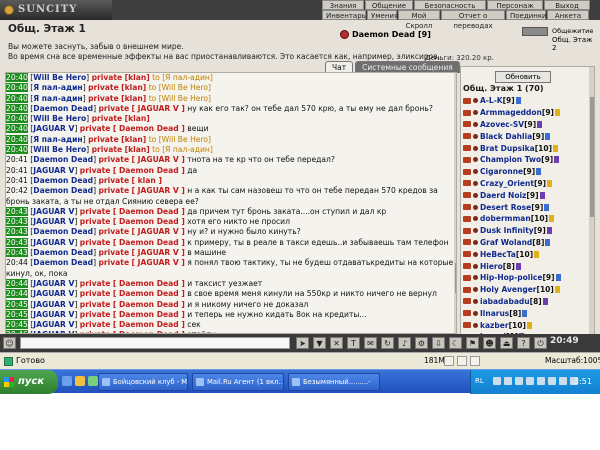 Image resolution: width=600 pixels, height=450 pixels. What do you see at coordinates (489, 343) in the screenshot?
I see `people-icon: ☻` at bounding box center [489, 343].